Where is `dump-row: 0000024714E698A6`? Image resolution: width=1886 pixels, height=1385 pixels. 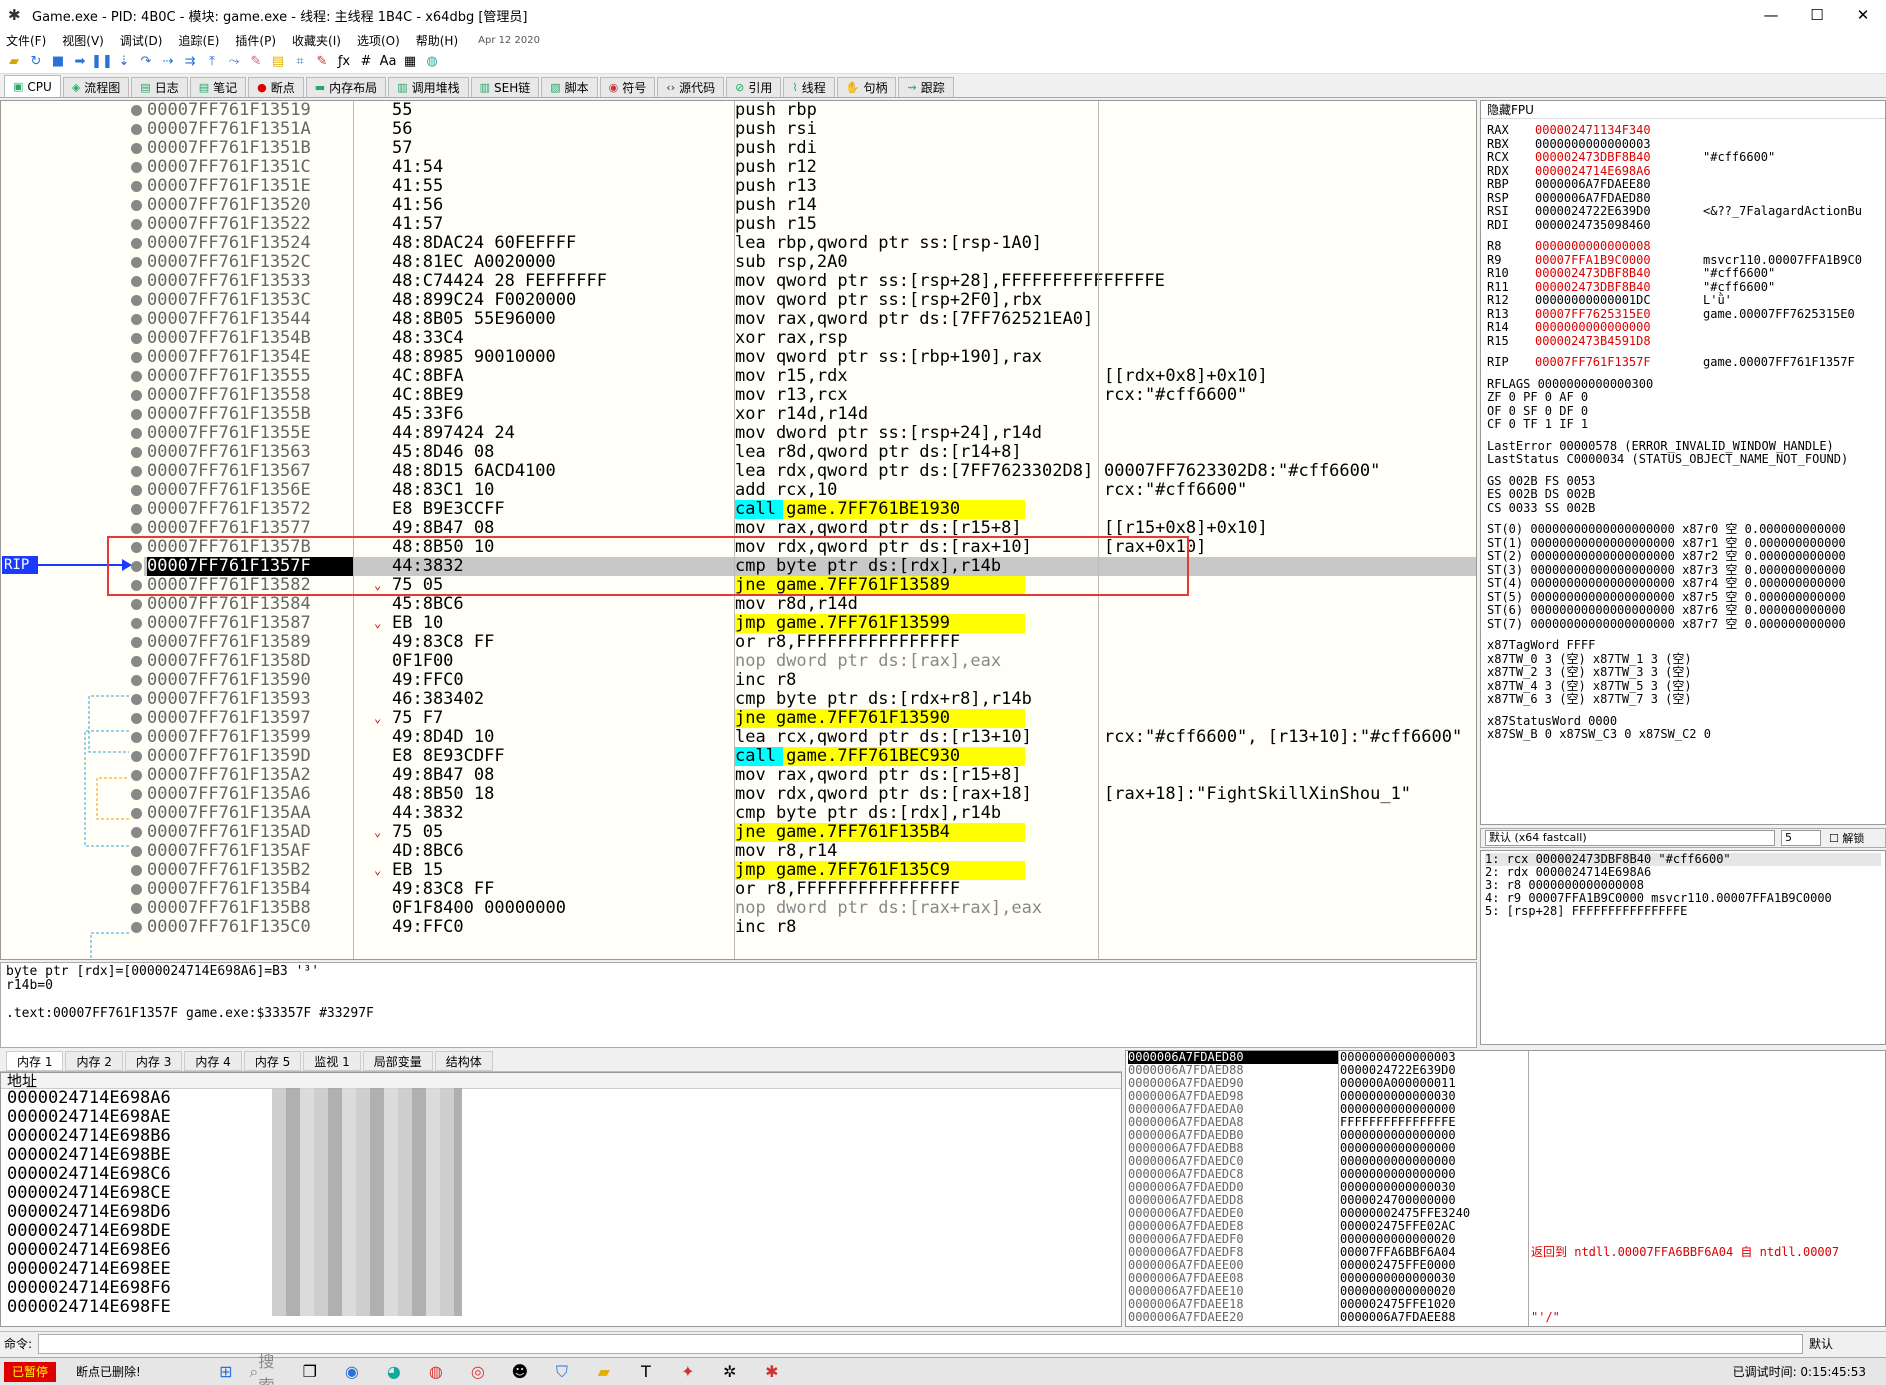
dump-row: 0000024714E698A6 is located at coordinates (561, 1098).